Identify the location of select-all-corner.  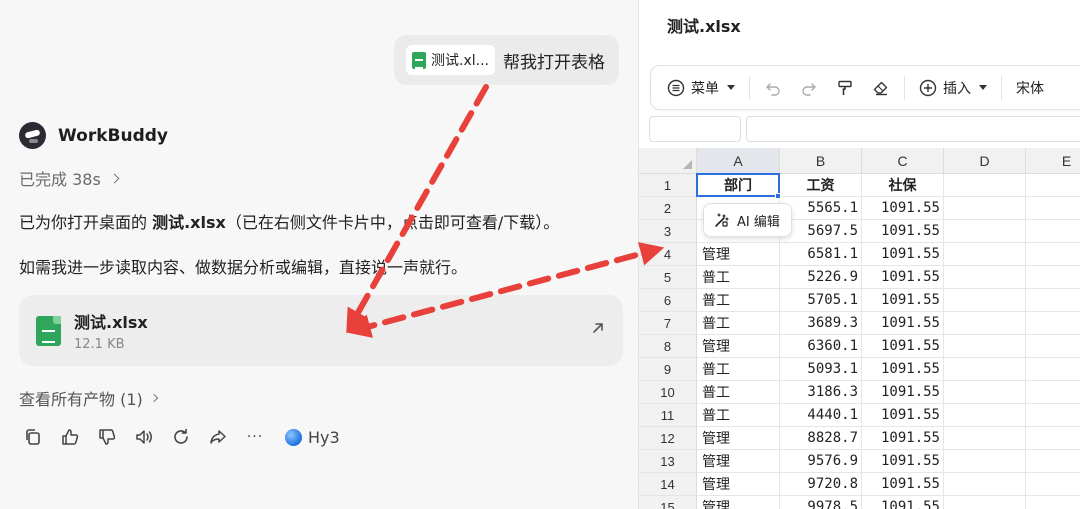
(668, 161).